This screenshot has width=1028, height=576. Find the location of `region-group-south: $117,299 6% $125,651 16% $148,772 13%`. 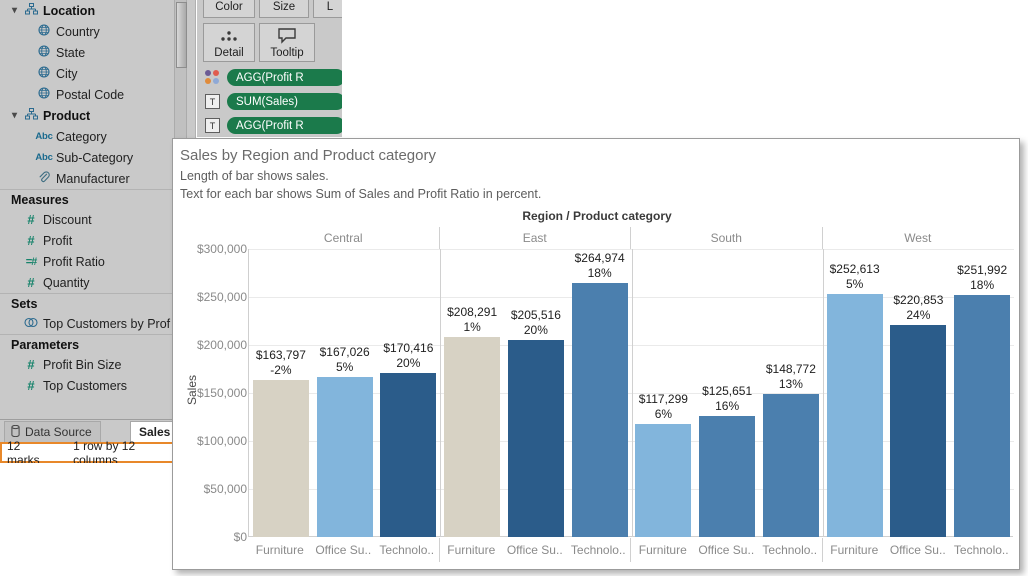

region-group-south: $117,299 6% $125,651 16% $148,772 13% is located at coordinates (727, 393).